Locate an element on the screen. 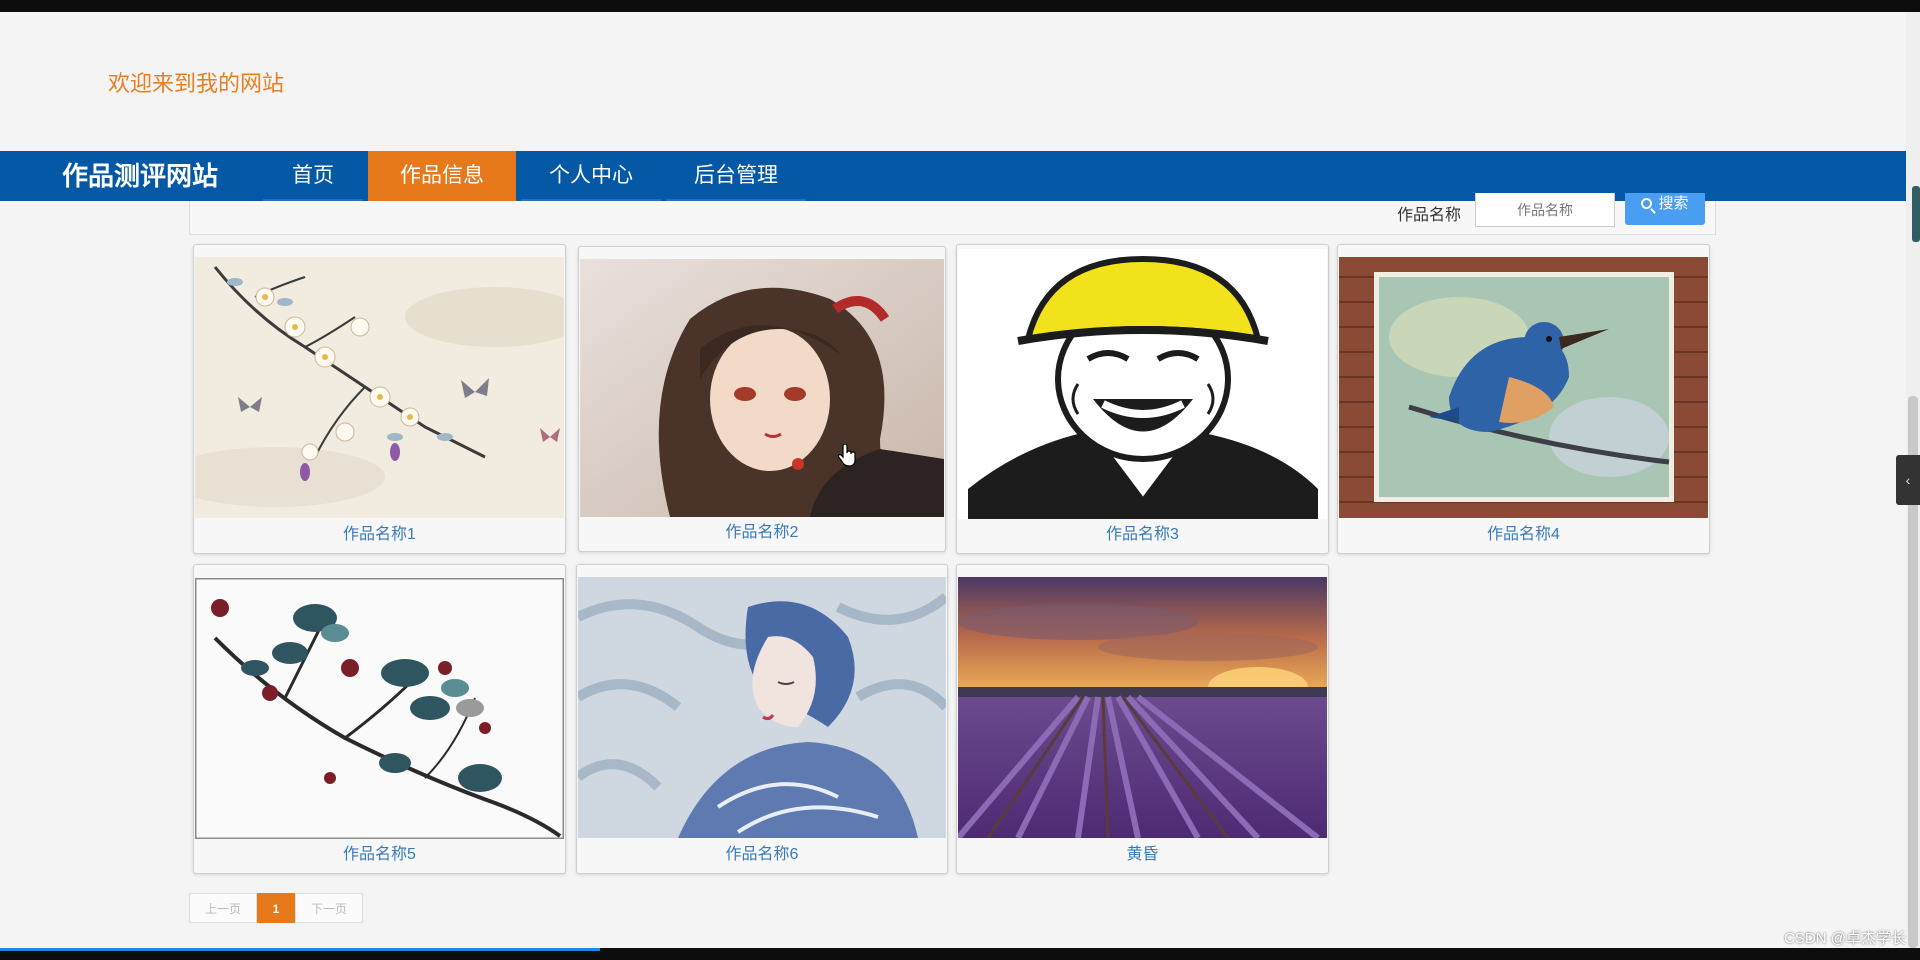 Image resolution: width=1920 pixels, height=960 pixels. welcome-text: 欢迎来到我的网站 is located at coordinates (196, 83).